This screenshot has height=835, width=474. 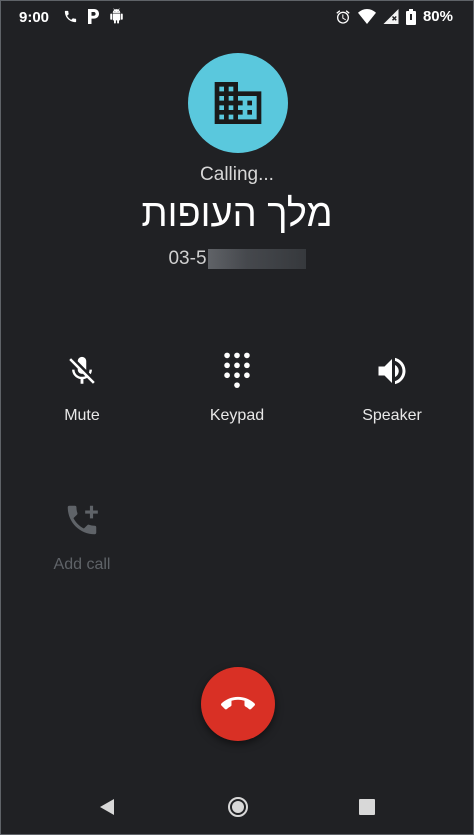 What do you see at coordinates (82, 371) in the screenshot?
I see `mic-off-icon` at bounding box center [82, 371].